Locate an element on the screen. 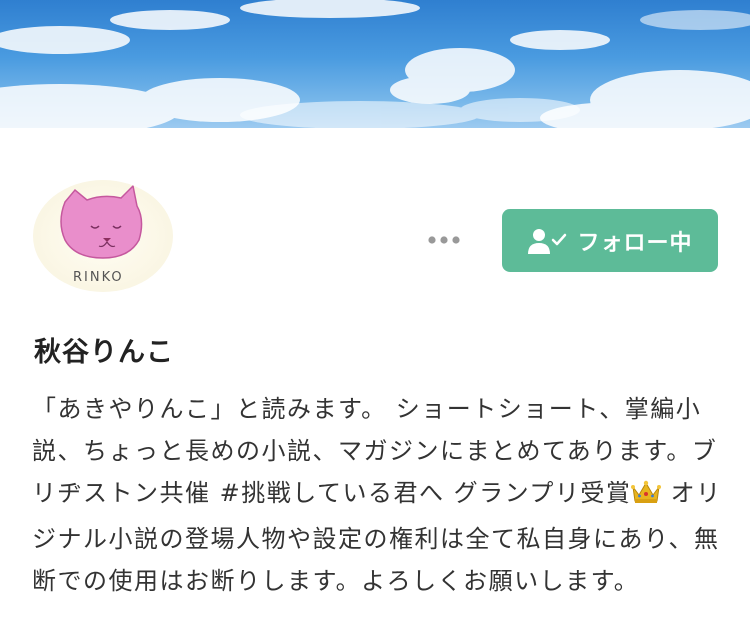  more-dots-icon is located at coordinates (444, 240).